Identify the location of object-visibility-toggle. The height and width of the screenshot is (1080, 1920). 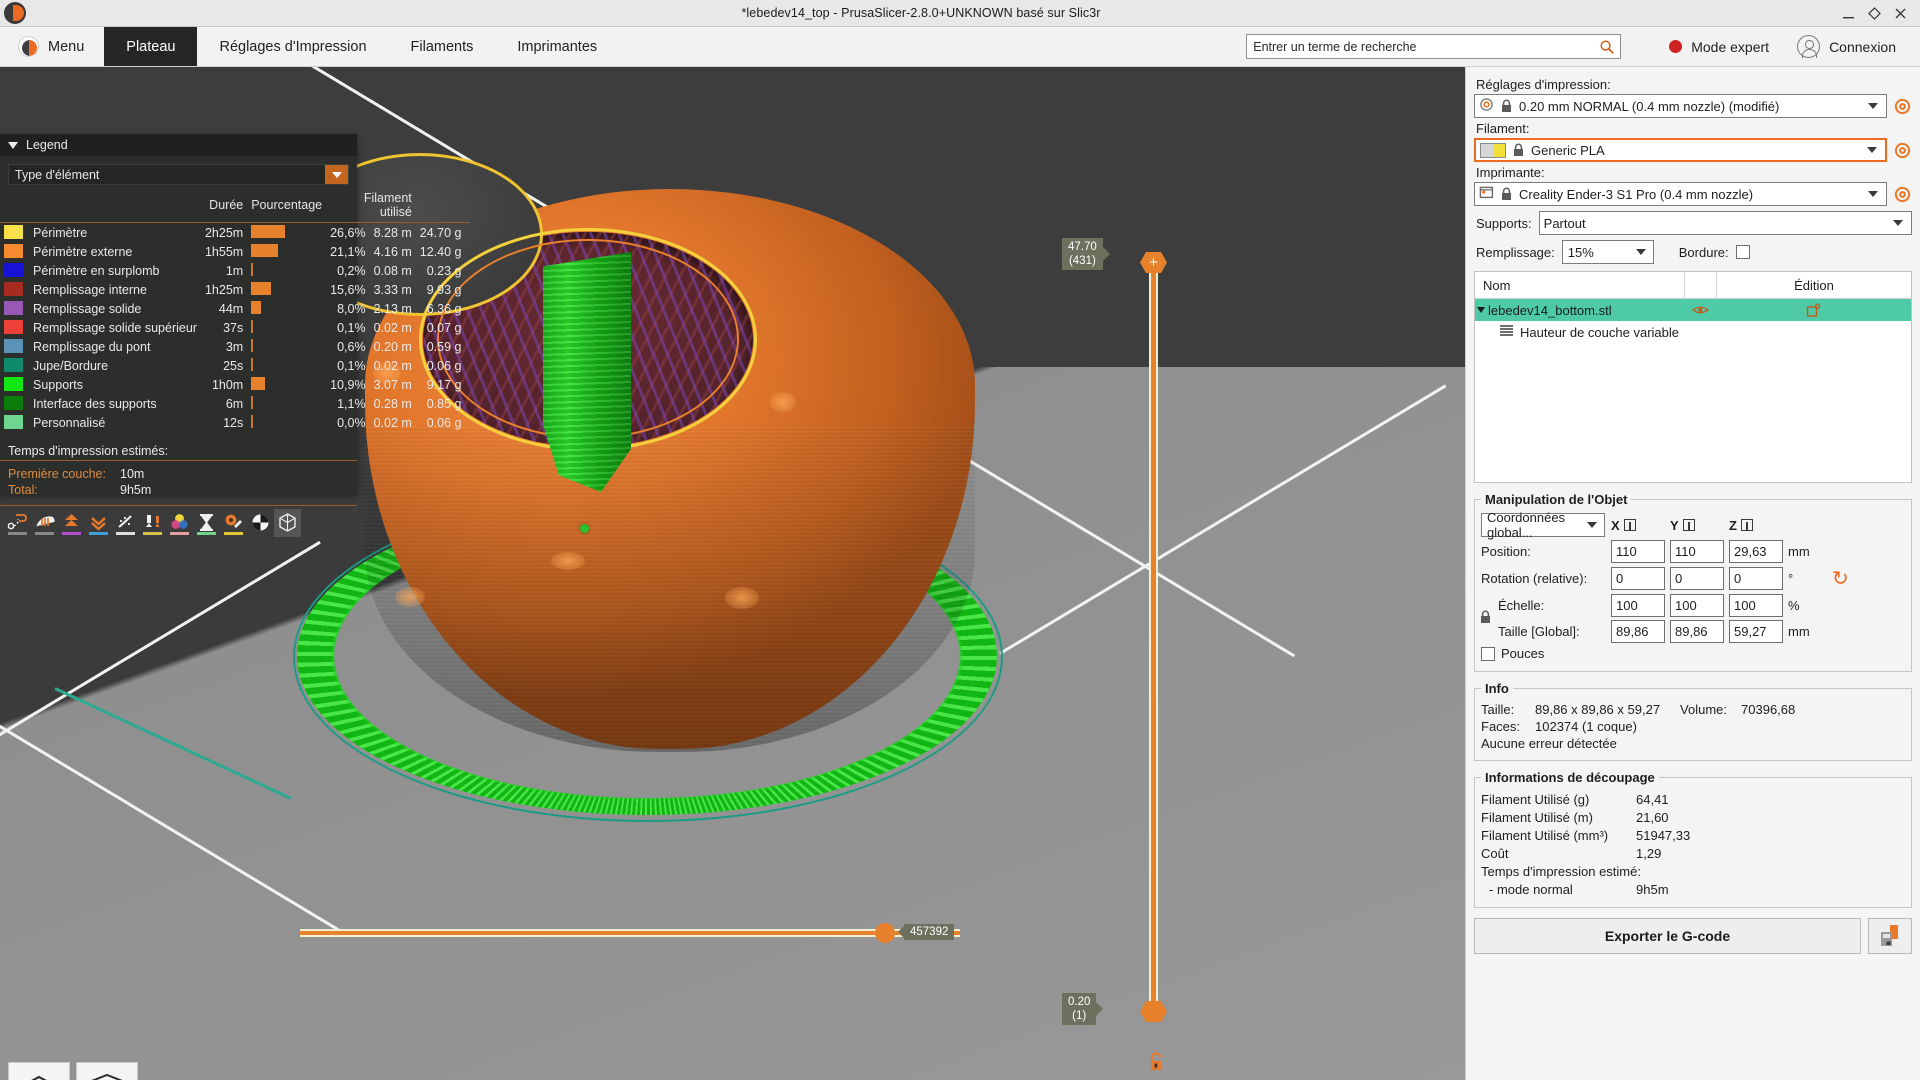
(1700, 310).